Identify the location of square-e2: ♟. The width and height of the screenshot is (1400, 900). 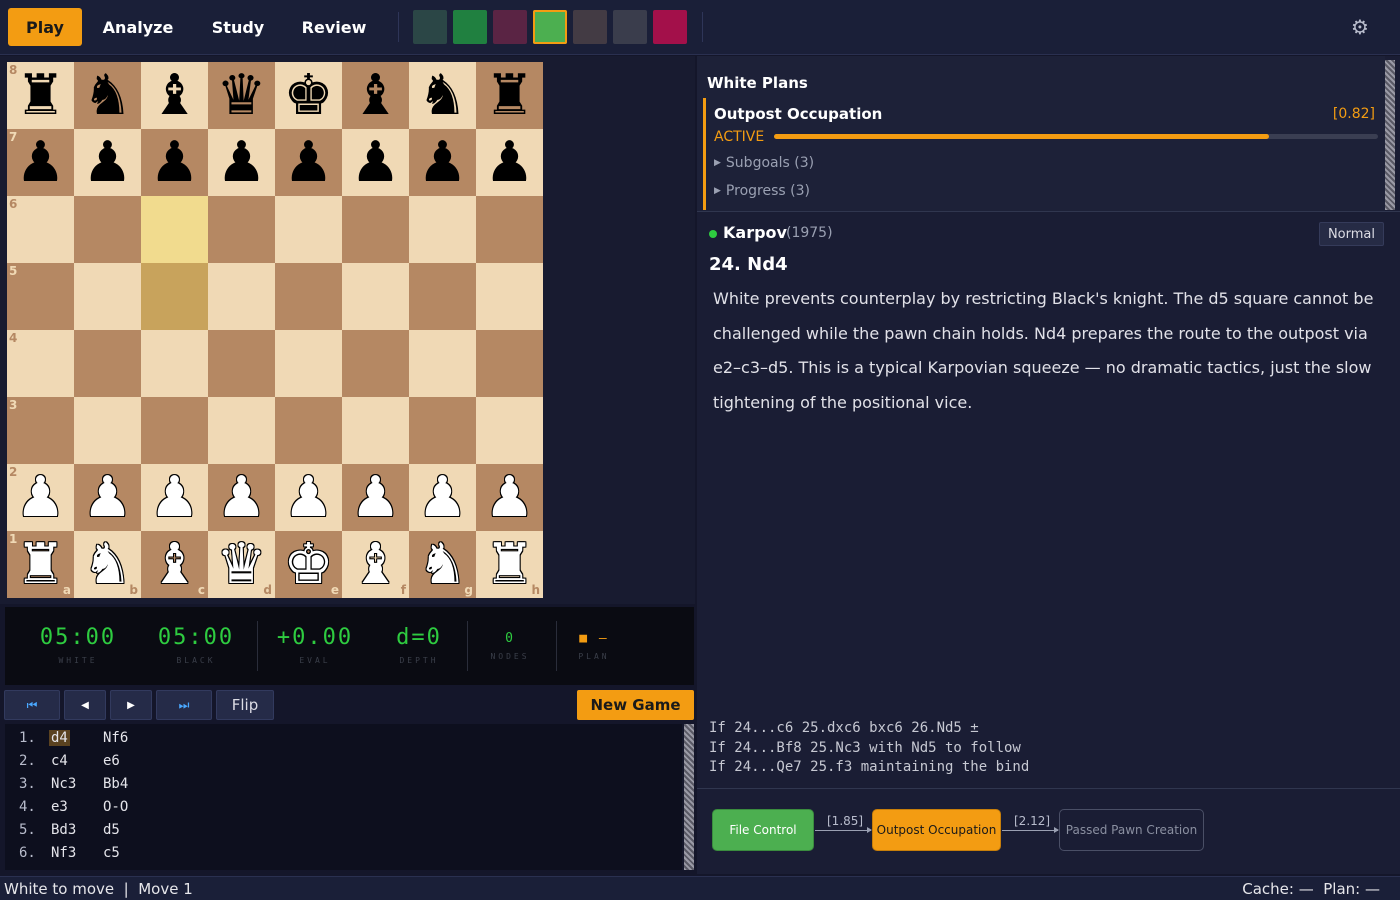
(308, 497).